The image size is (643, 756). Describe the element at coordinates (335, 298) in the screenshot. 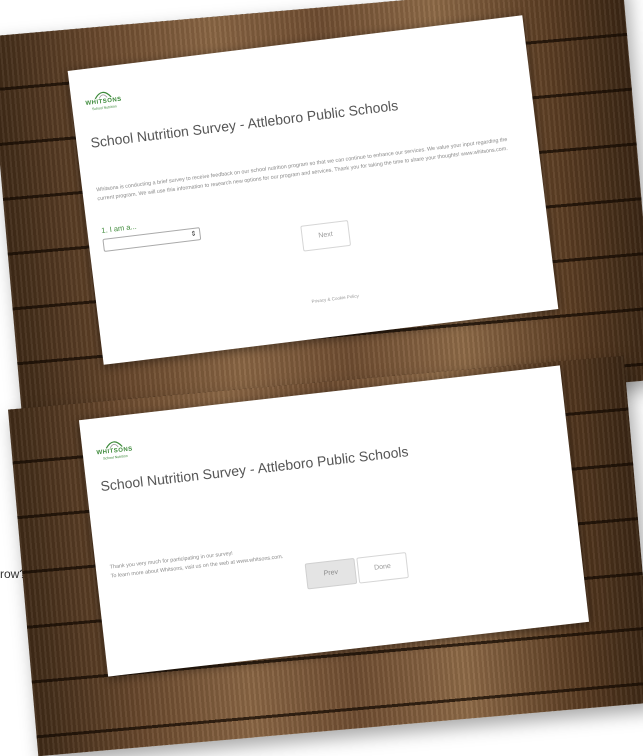

I see `privacy-policy-link: Privacy & Cookie Policy` at that location.